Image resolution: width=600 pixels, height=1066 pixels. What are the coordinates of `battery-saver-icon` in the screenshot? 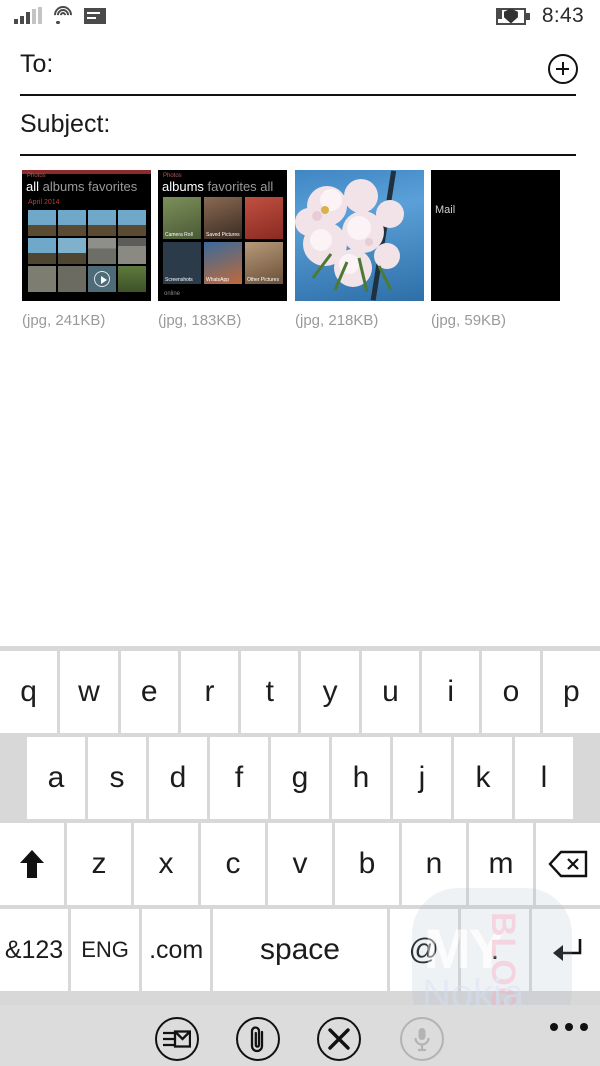 It's located at (512, 16).